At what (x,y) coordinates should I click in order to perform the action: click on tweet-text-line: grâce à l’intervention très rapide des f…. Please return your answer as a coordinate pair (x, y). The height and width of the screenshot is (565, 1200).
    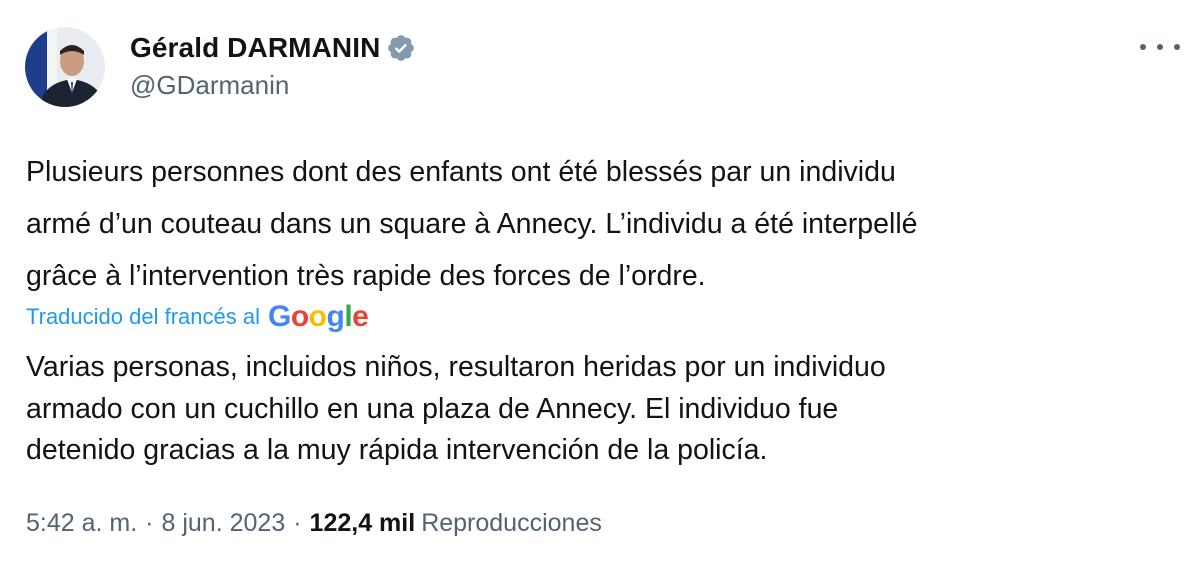
    Looking at the image, I should click on (366, 276).